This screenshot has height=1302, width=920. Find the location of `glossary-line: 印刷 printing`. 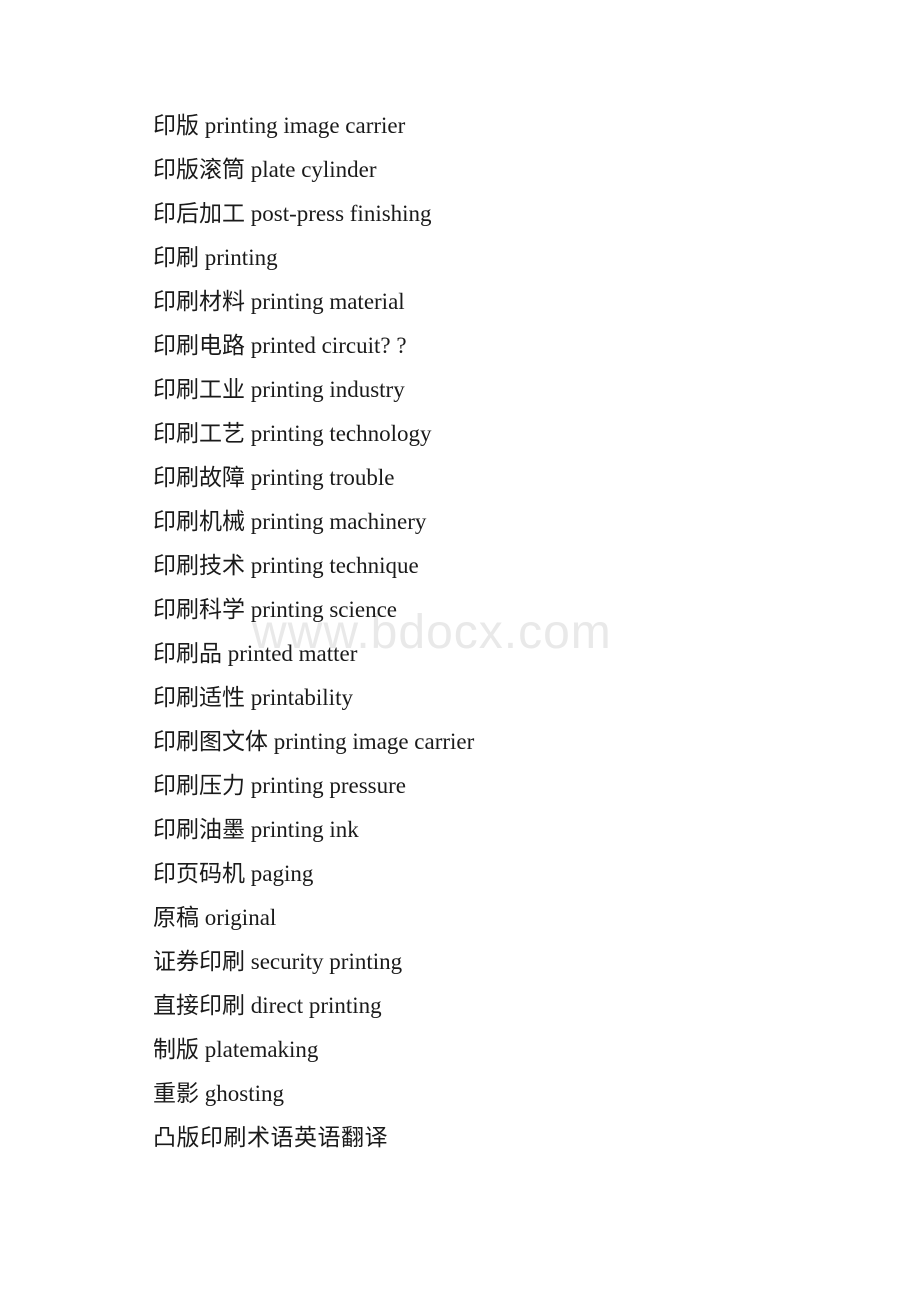

glossary-line: 印刷 printing is located at coordinates (215, 257).